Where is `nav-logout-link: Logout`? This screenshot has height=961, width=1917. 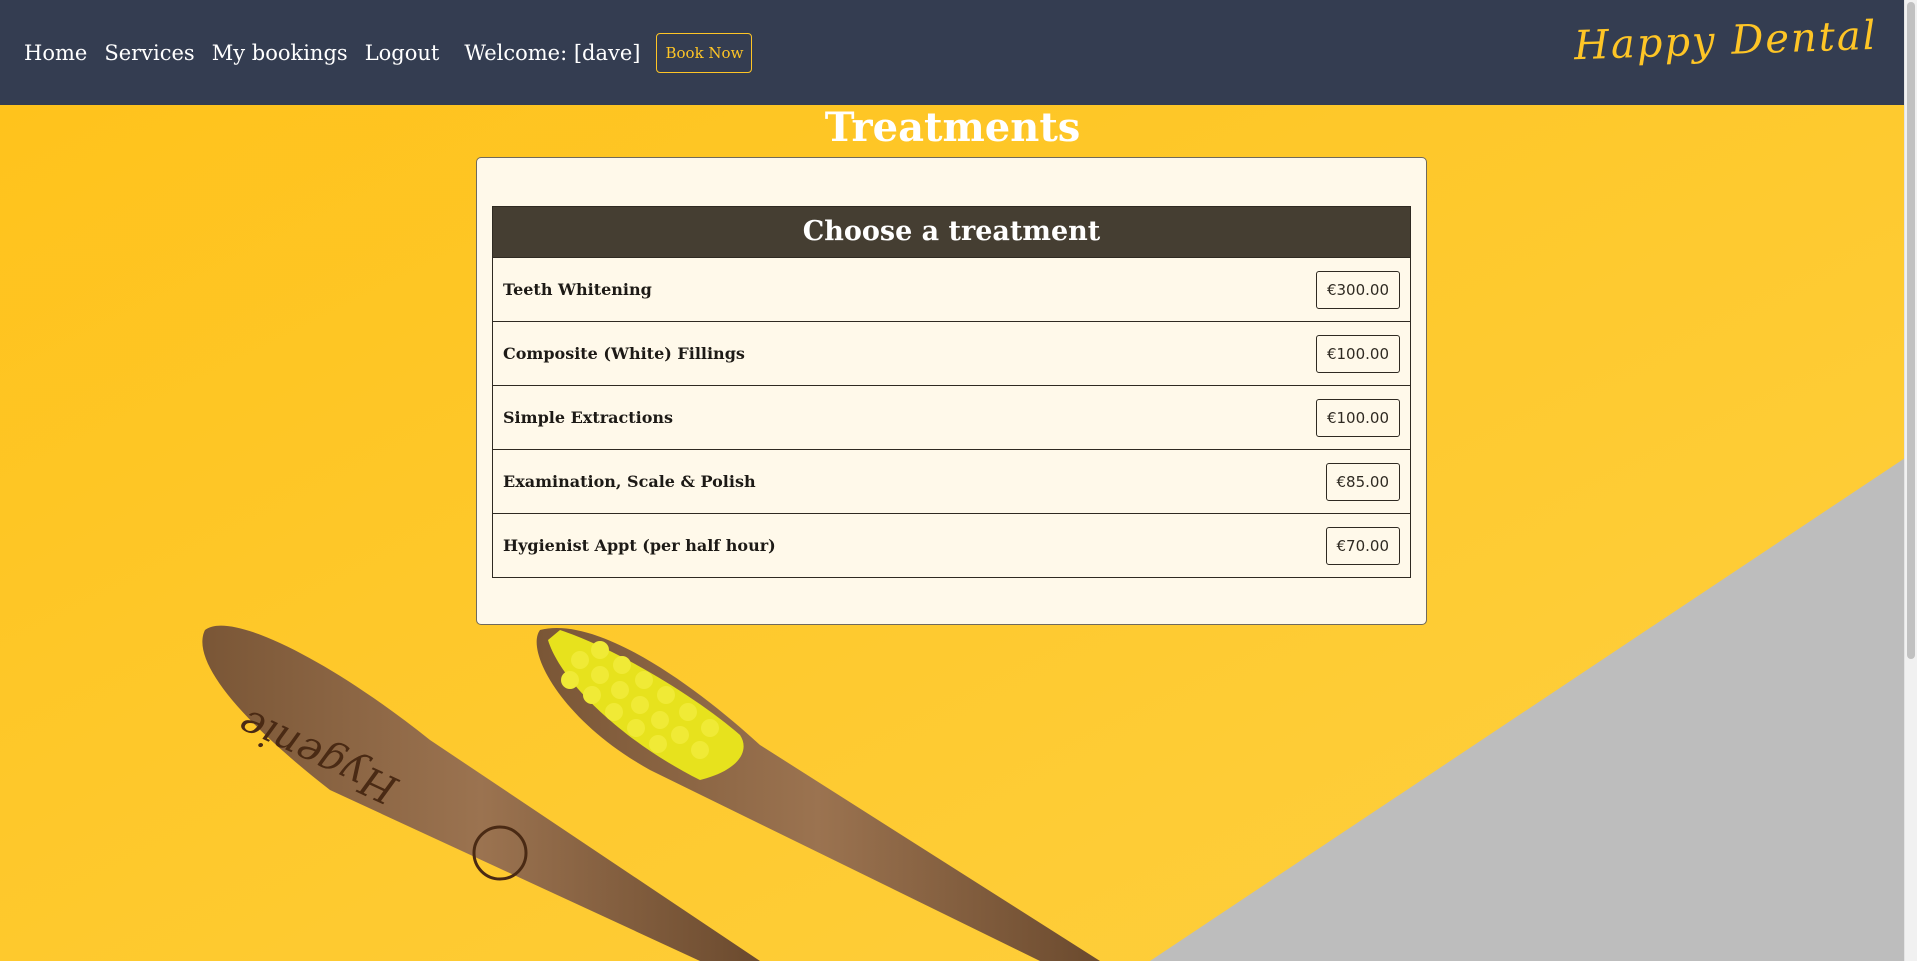
nav-logout-link: Logout is located at coordinates (402, 53).